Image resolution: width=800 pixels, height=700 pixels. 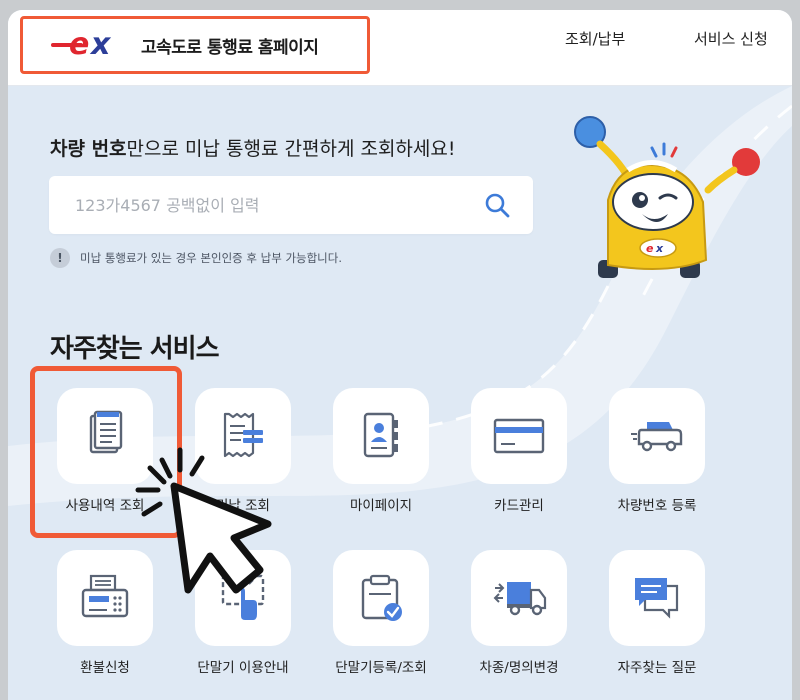 I want to click on mascot-car-illustration: e x, so click(x=667, y=197).